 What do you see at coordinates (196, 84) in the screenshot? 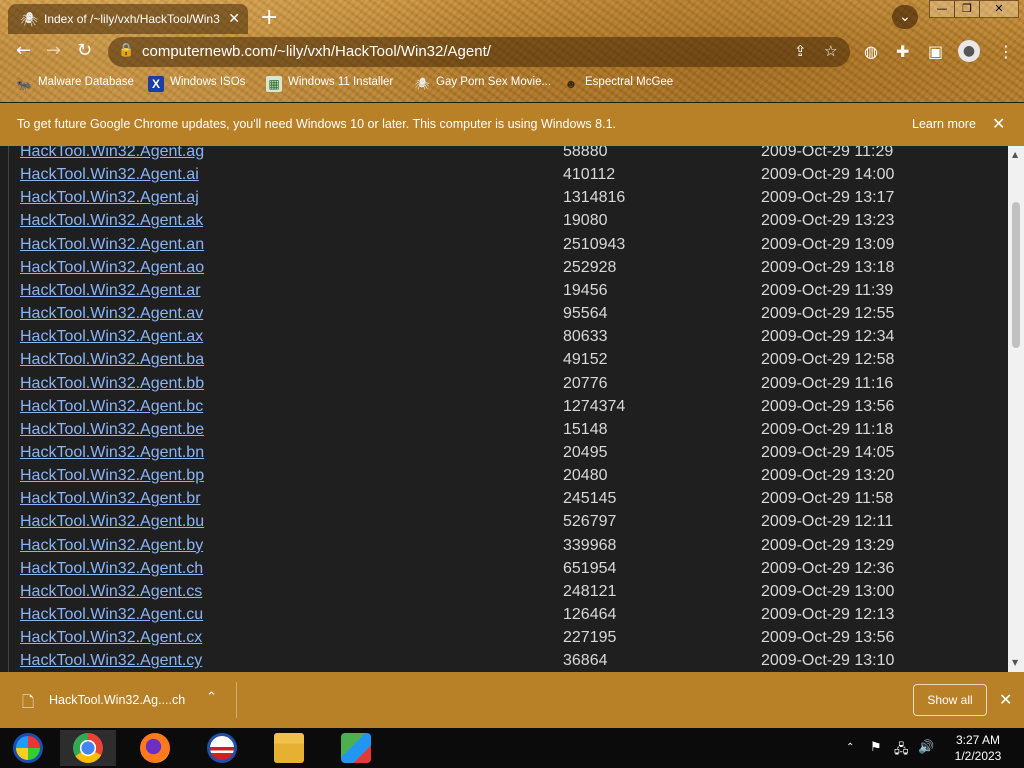
I see `bookmark-item: X Windows ISOs` at bounding box center [196, 84].